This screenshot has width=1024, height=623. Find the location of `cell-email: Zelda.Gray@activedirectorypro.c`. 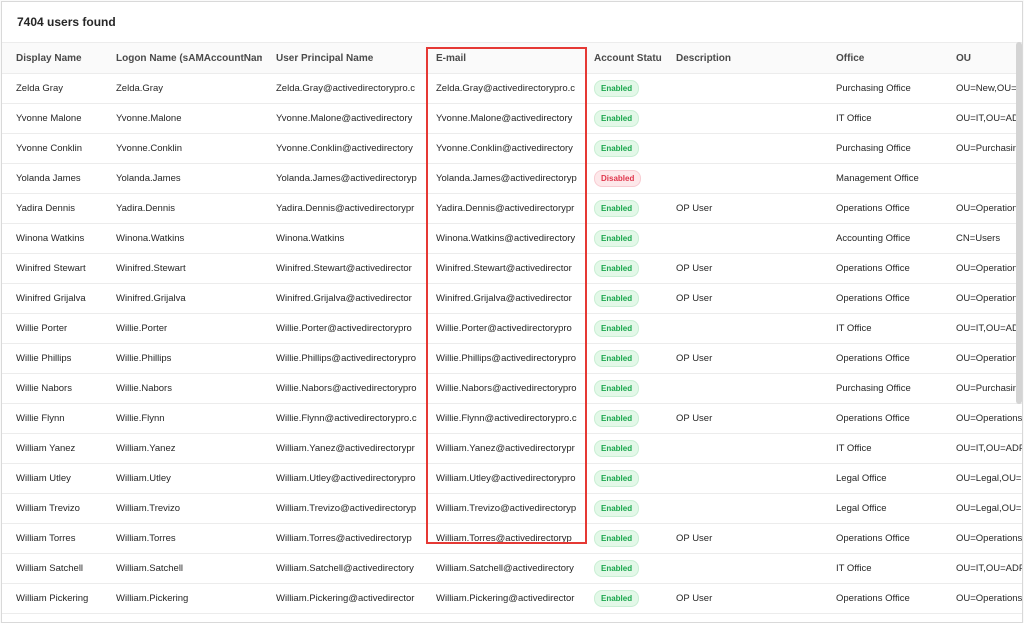

cell-email: Zelda.Gray@activedirectorypro.c is located at coordinates (505, 88).